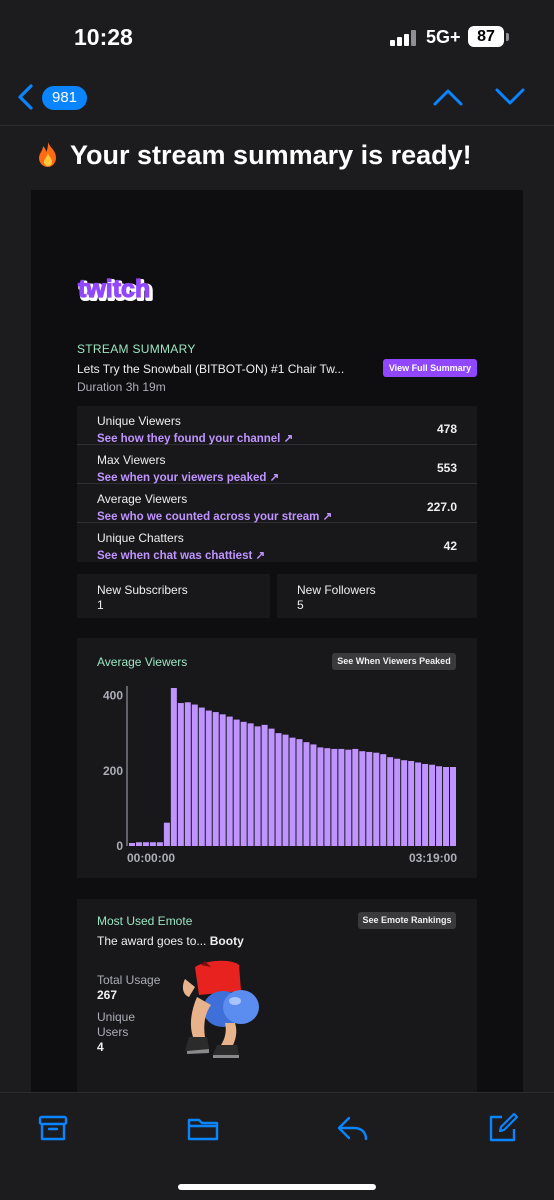  What do you see at coordinates (503, 1128) in the screenshot?
I see `compose-icon` at bounding box center [503, 1128].